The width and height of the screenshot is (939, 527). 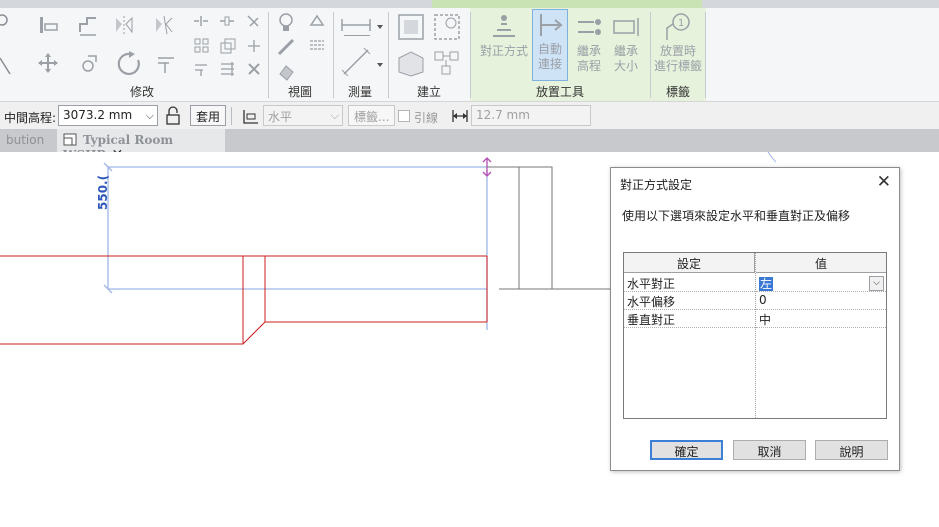 I want to click on trim-extend-icon, so click(x=166, y=63).